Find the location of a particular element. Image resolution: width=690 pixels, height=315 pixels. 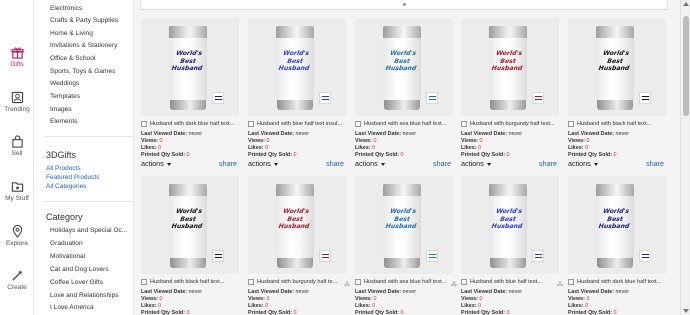

category-item: Cat and Dog Lovers is located at coordinates (79, 269).